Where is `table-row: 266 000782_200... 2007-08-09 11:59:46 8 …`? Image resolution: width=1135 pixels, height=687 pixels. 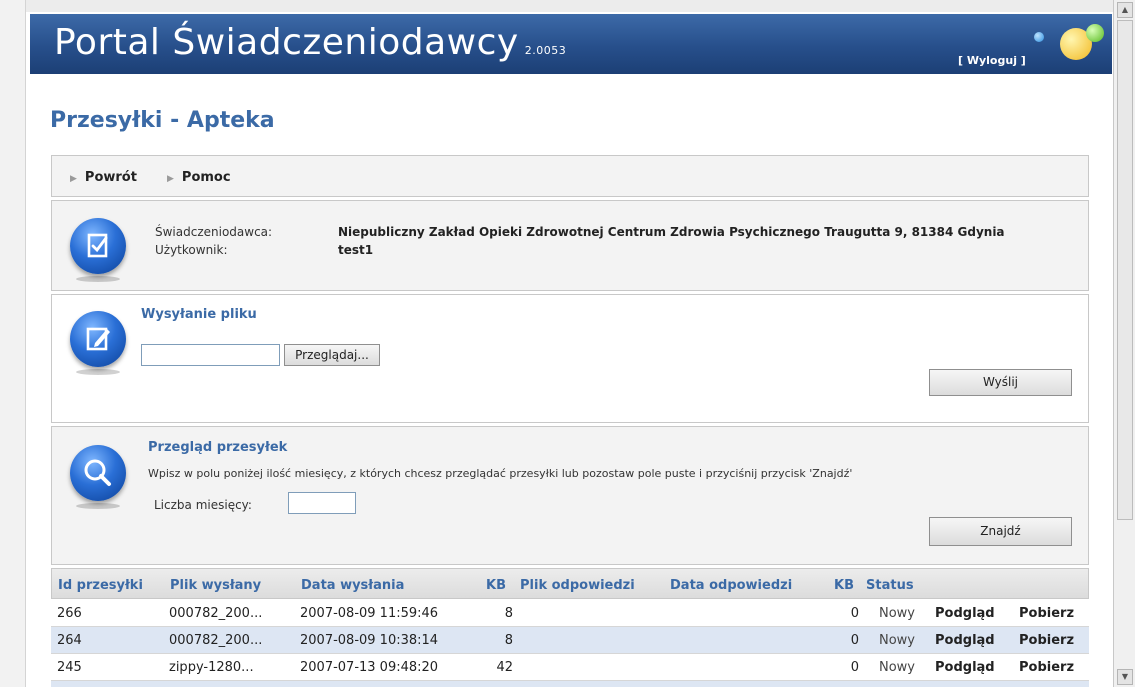
table-row: 266 000782_200... 2007-08-09 11:59:46 8 … is located at coordinates (570, 613).